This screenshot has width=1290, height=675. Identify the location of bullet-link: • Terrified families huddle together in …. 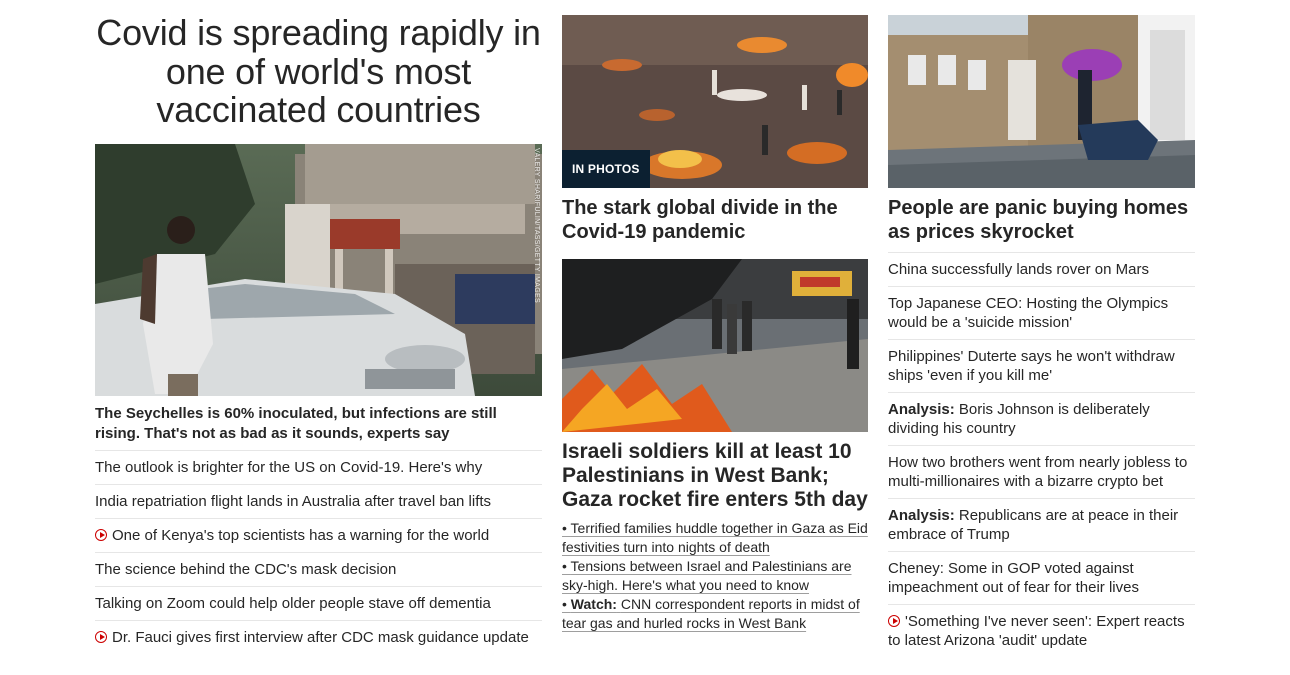
(715, 538).